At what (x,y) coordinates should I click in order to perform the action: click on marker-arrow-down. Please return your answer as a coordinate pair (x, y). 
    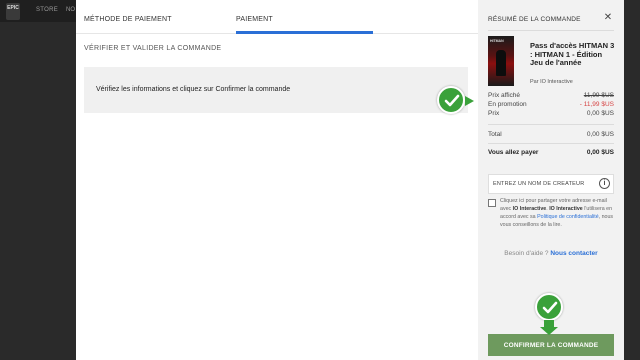
    Looking at the image, I should click on (549, 331).